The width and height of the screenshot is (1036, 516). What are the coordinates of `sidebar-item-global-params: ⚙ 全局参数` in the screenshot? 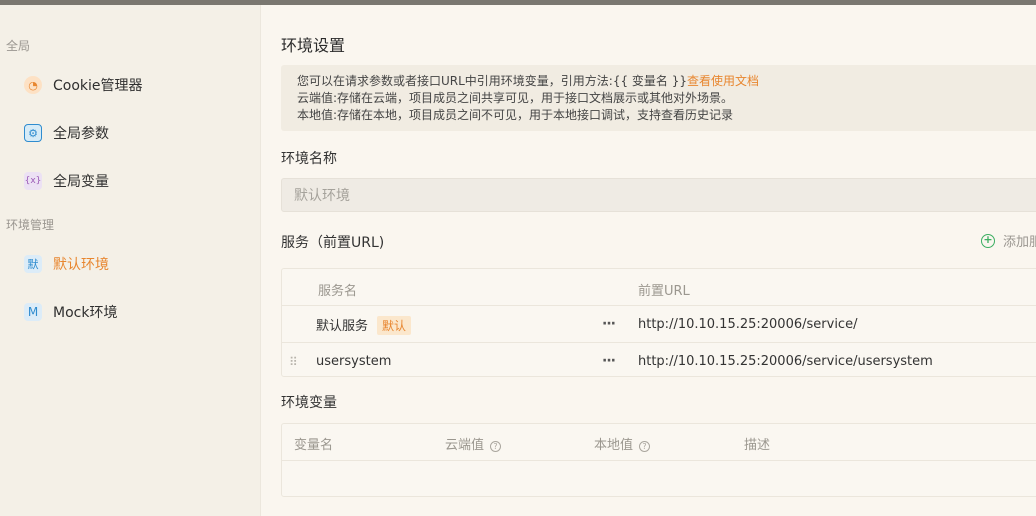 It's located at (66, 133).